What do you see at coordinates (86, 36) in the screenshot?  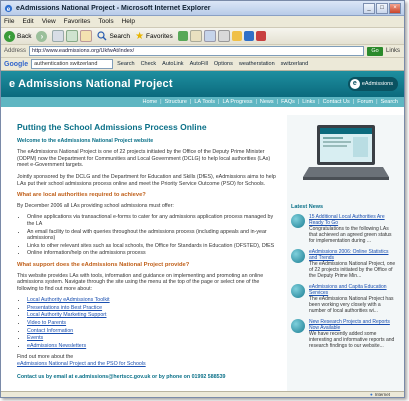 I see `home-icon` at bounding box center [86, 36].